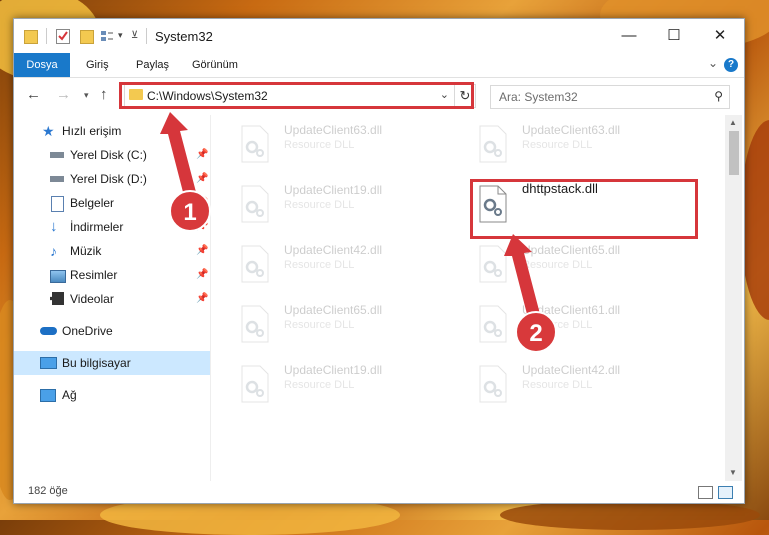 The width and height of the screenshot is (769, 535). What do you see at coordinates (536, 332) in the screenshot?
I see `step-badge-2: 2` at bounding box center [536, 332].